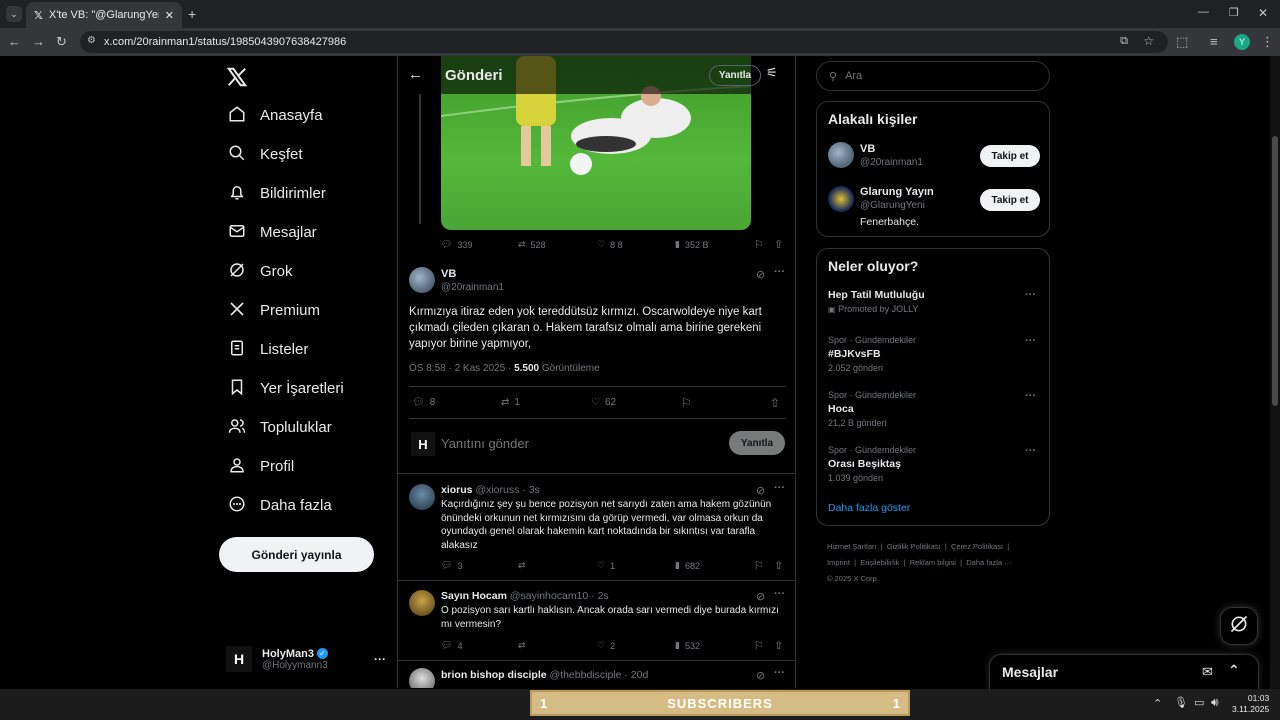 This screenshot has width=1280, height=720. I want to click on main-share-icon: ⇧, so click(775, 403).